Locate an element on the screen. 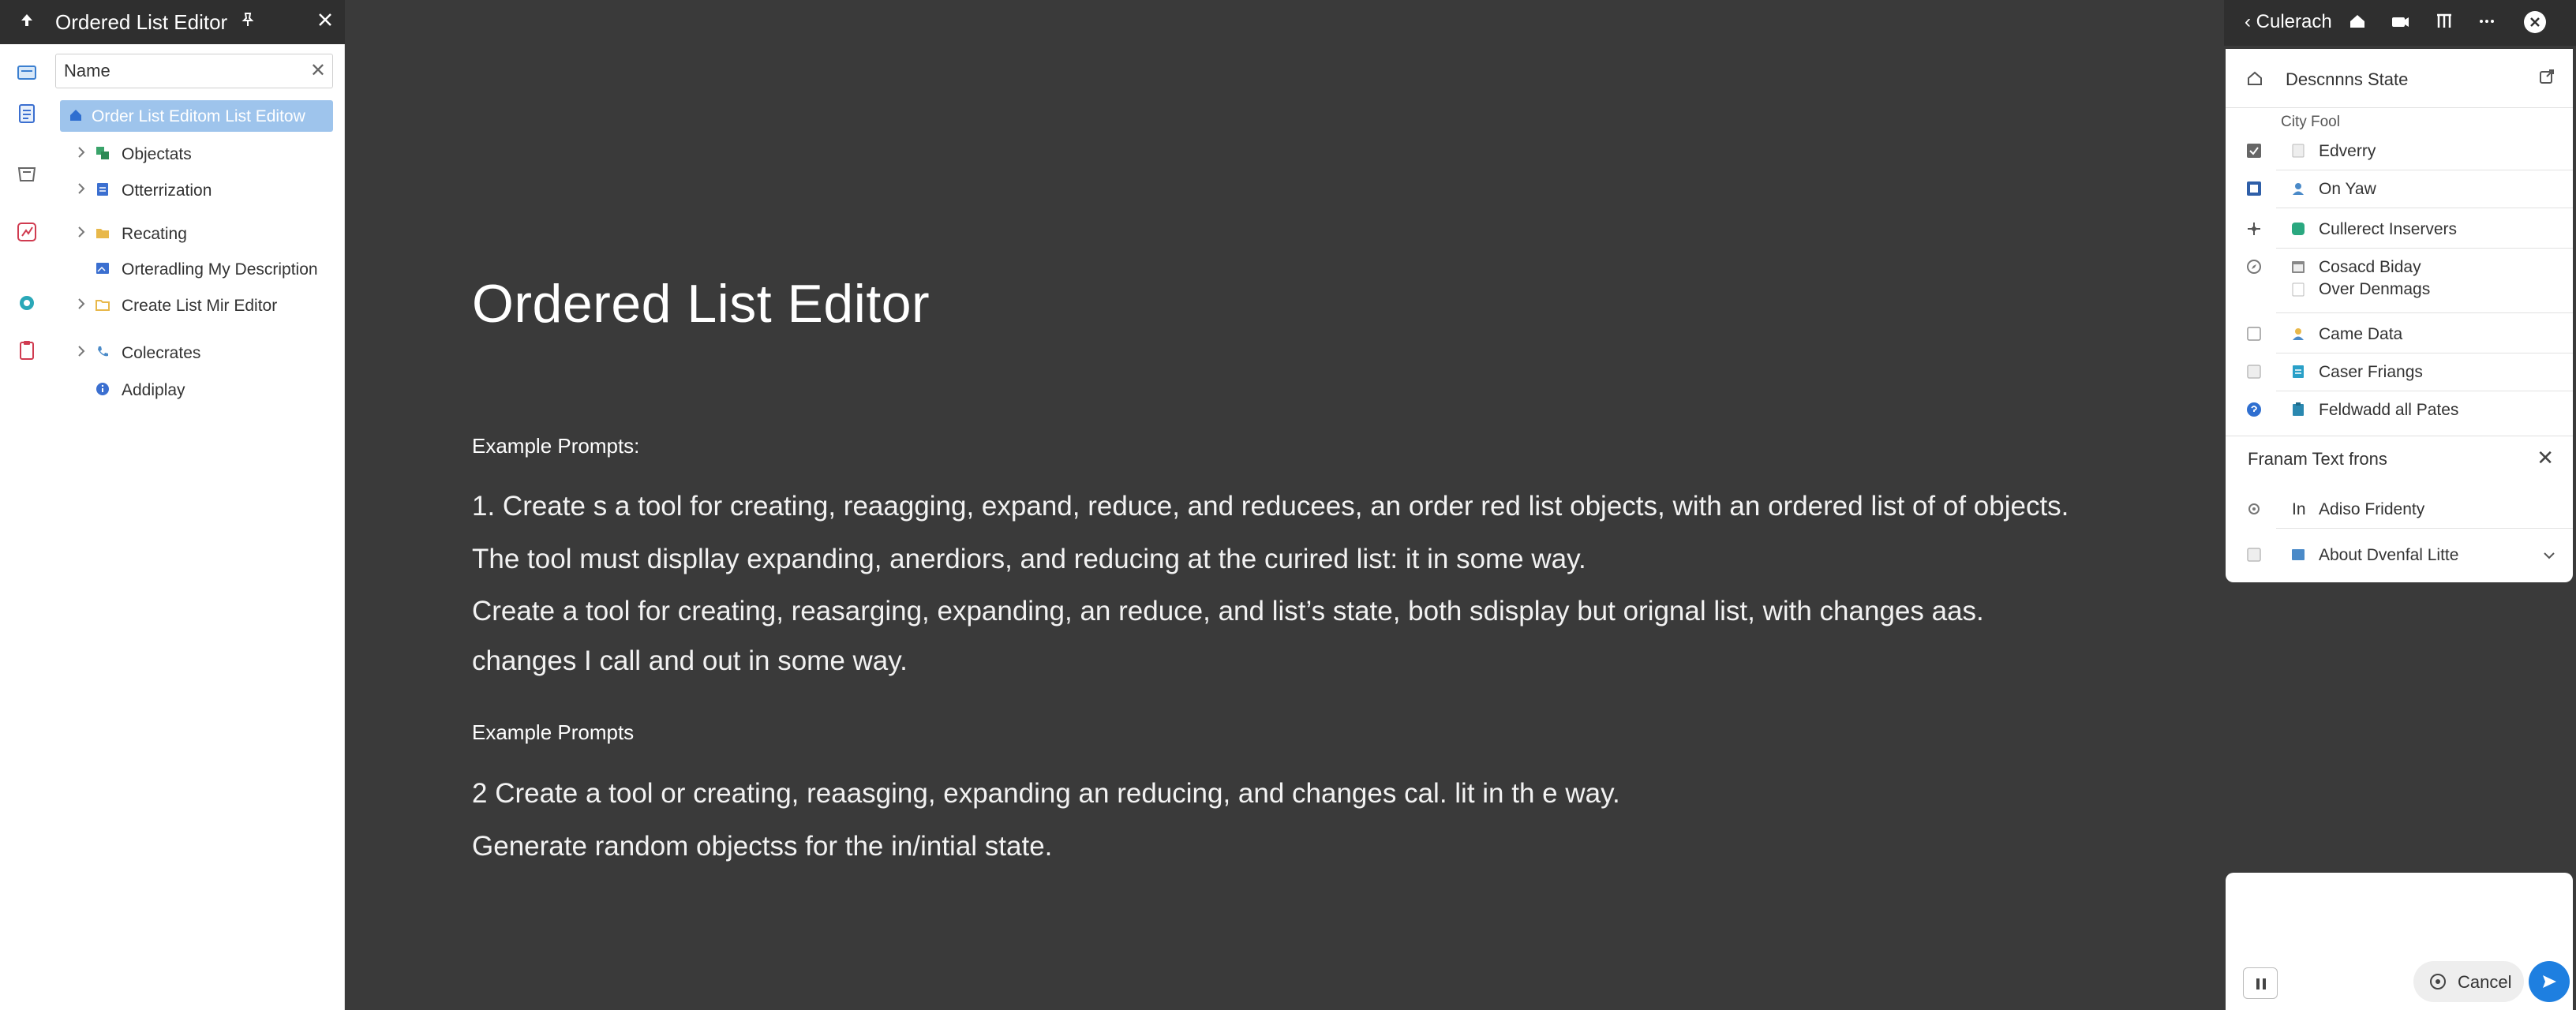 This screenshot has height=1010, width=2576. tree-item: Create List Mir Editor is located at coordinates (196, 305).